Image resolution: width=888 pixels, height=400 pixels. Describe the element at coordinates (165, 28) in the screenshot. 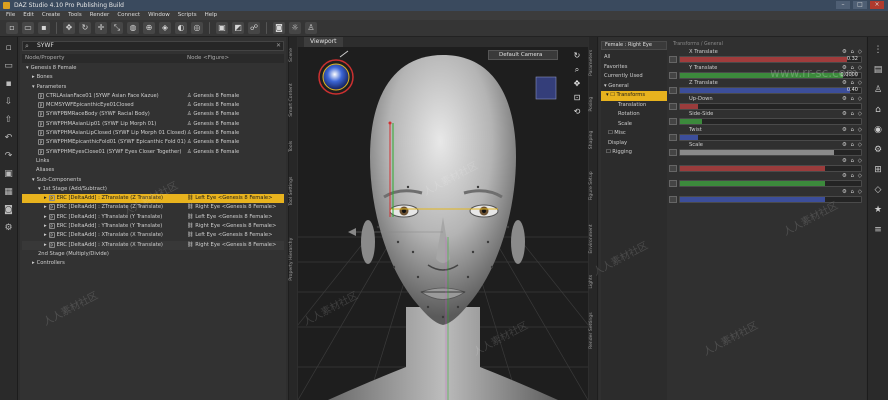

I see `geometry-editor-icon: ◈` at that location.